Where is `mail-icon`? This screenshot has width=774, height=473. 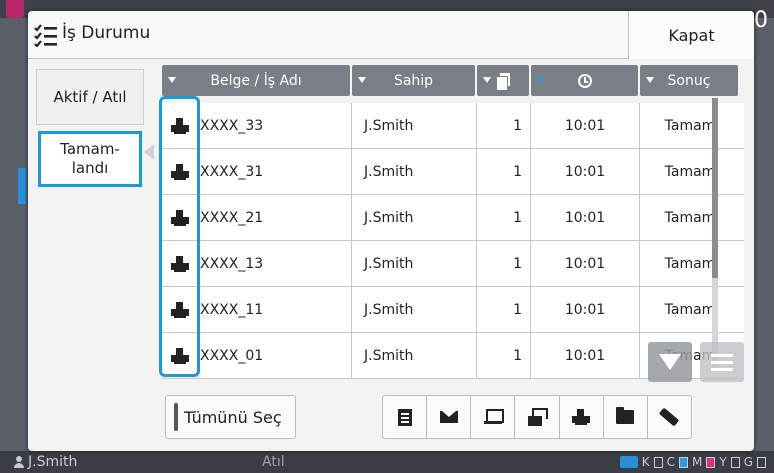
mail-icon is located at coordinates (448, 417).